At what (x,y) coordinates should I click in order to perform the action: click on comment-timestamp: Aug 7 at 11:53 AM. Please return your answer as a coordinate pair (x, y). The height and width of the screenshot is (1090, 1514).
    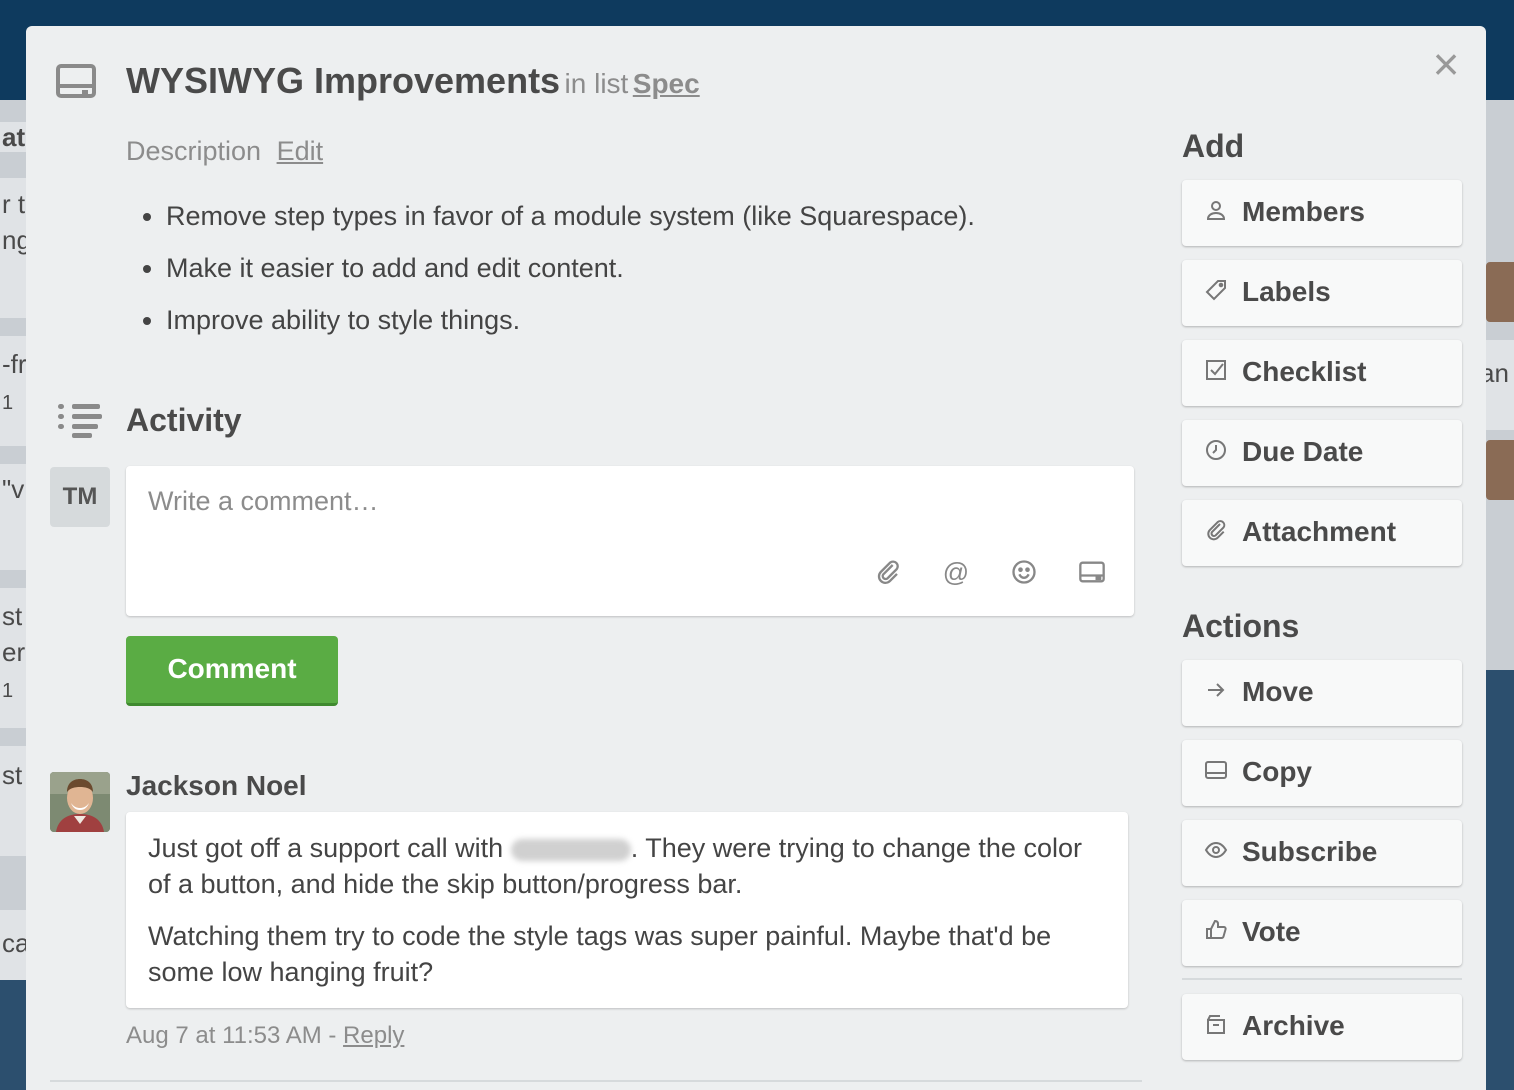
    Looking at the image, I should click on (224, 1035).